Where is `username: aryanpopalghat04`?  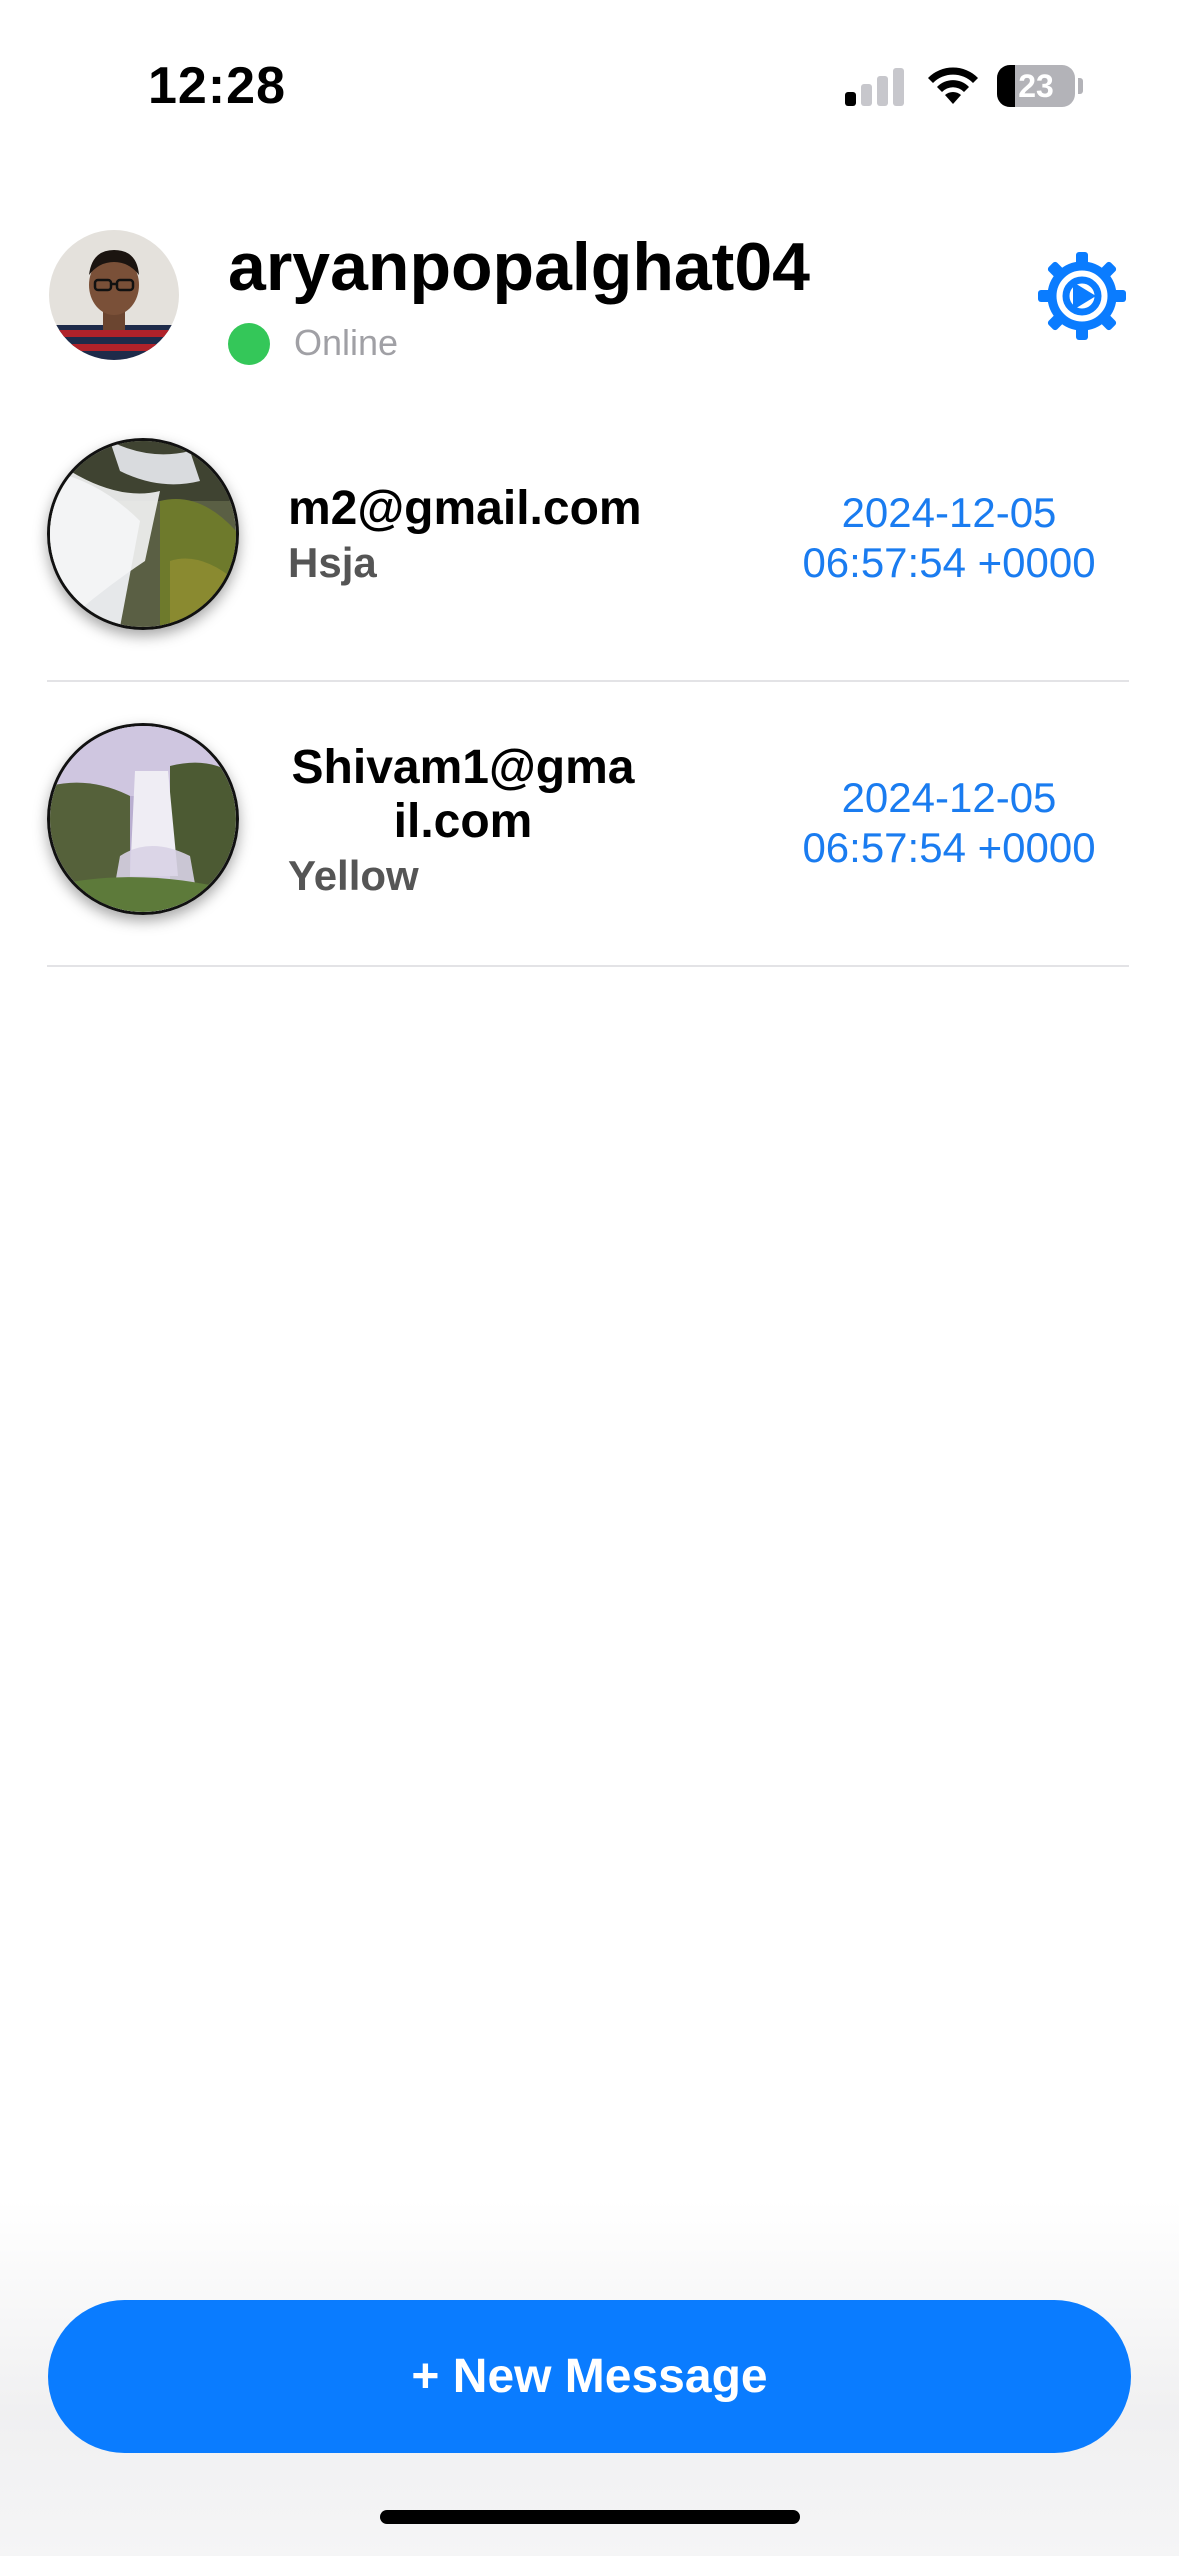
username: aryanpopalghat04 is located at coordinates (519, 267).